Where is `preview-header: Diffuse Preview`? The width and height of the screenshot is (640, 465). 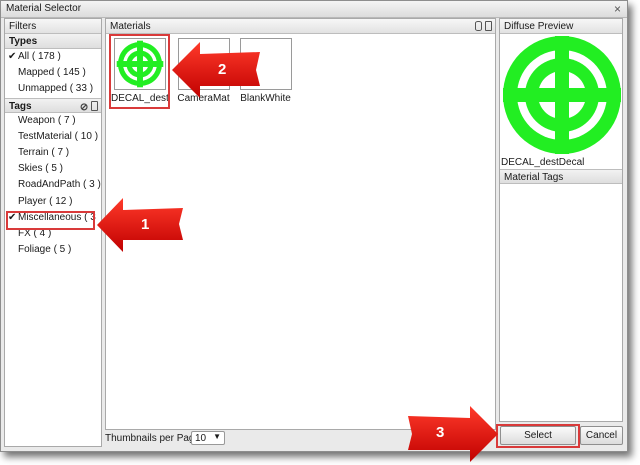 preview-header: Diffuse Preview is located at coordinates (561, 26).